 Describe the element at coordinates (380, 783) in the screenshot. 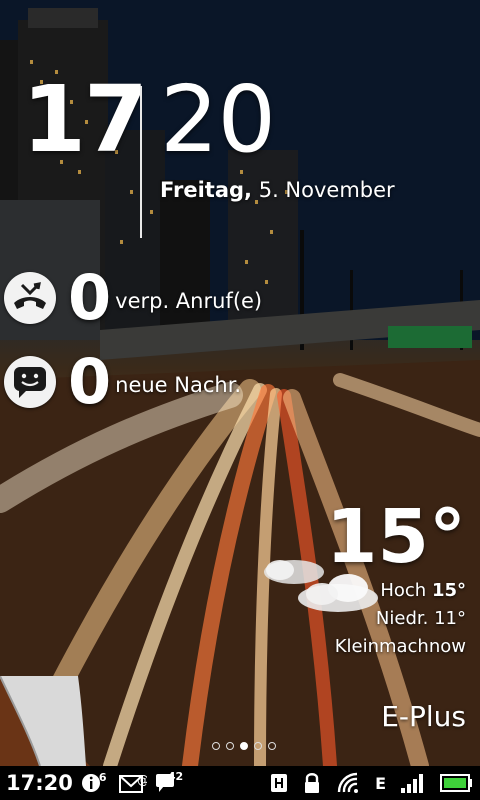

I see `network-type-label: E` at that location.